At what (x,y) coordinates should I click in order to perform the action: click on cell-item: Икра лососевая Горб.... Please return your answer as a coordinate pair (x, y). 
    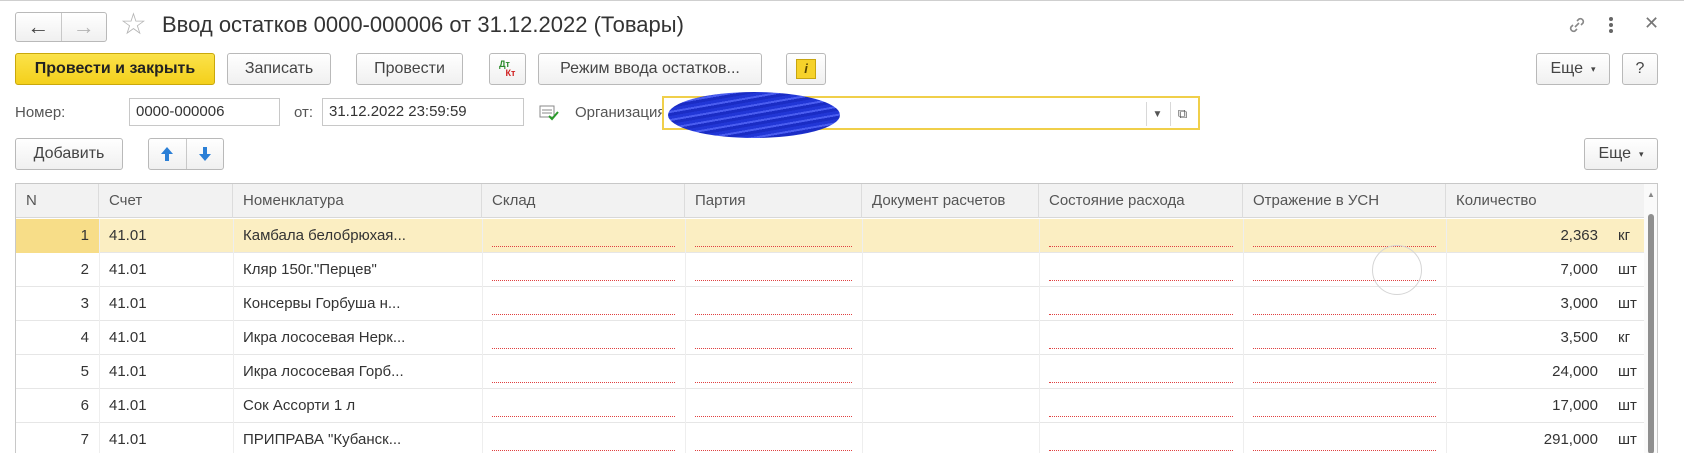
    Looking at the image, I should click on (357, 372).